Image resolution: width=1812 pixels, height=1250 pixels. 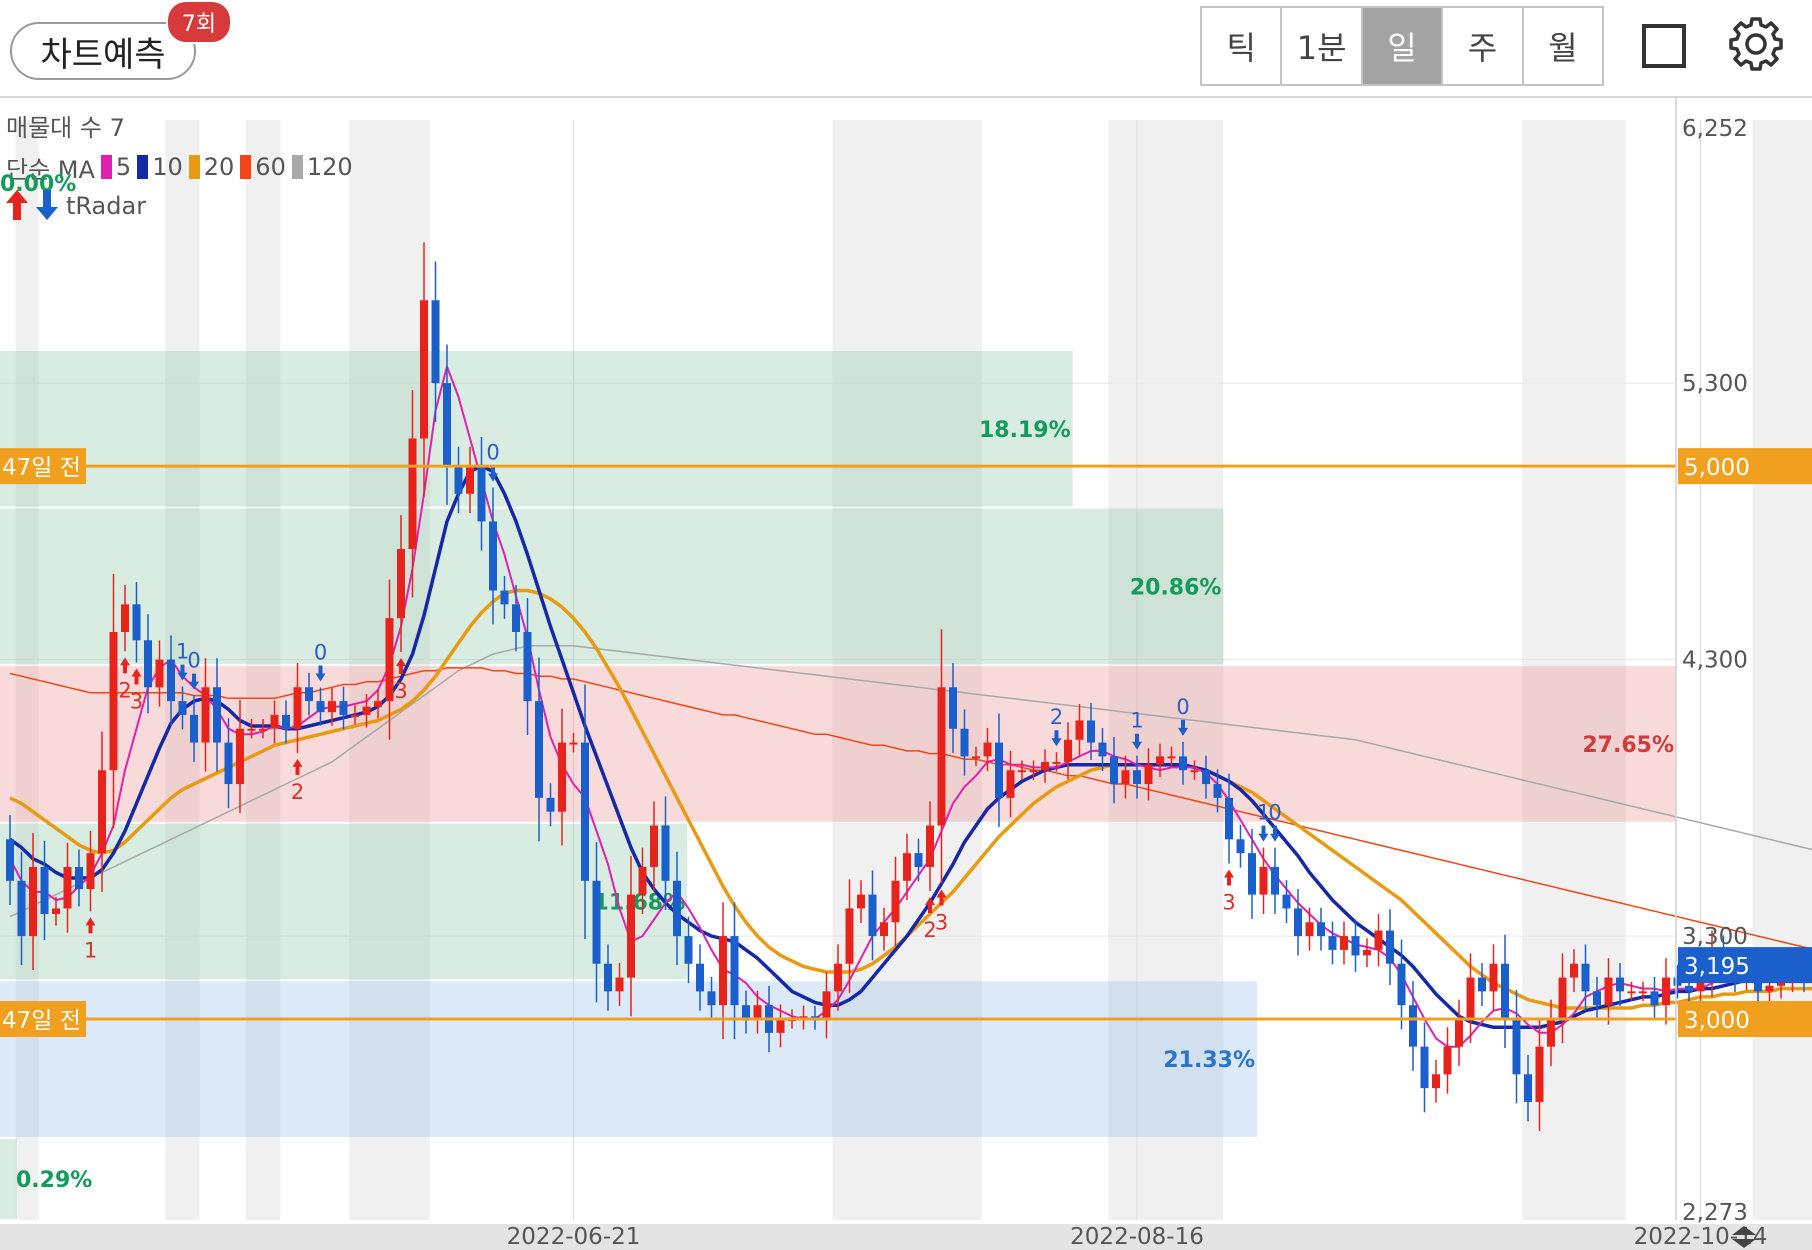 I want to click on period-day-button: 일, so click(x=1403, y=46).